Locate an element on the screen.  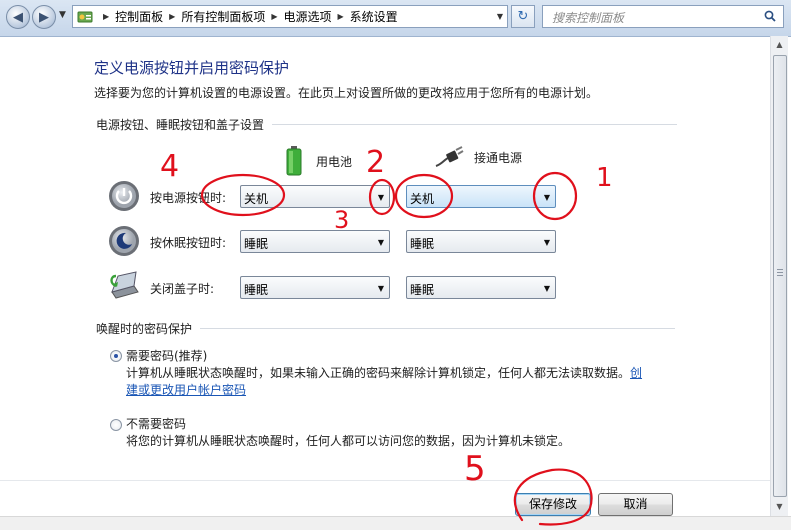
power-icon is located at coordinates (124, 196).